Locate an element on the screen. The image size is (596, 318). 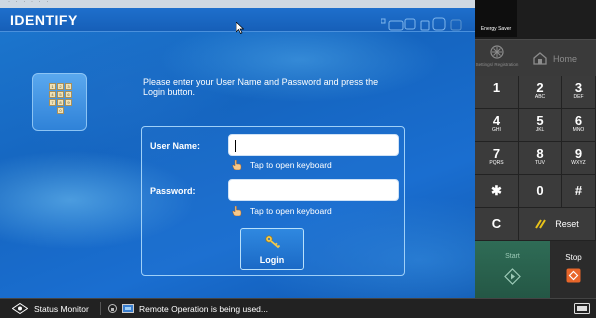
key-5: 5 JKL is located at coordinates (540, 125).